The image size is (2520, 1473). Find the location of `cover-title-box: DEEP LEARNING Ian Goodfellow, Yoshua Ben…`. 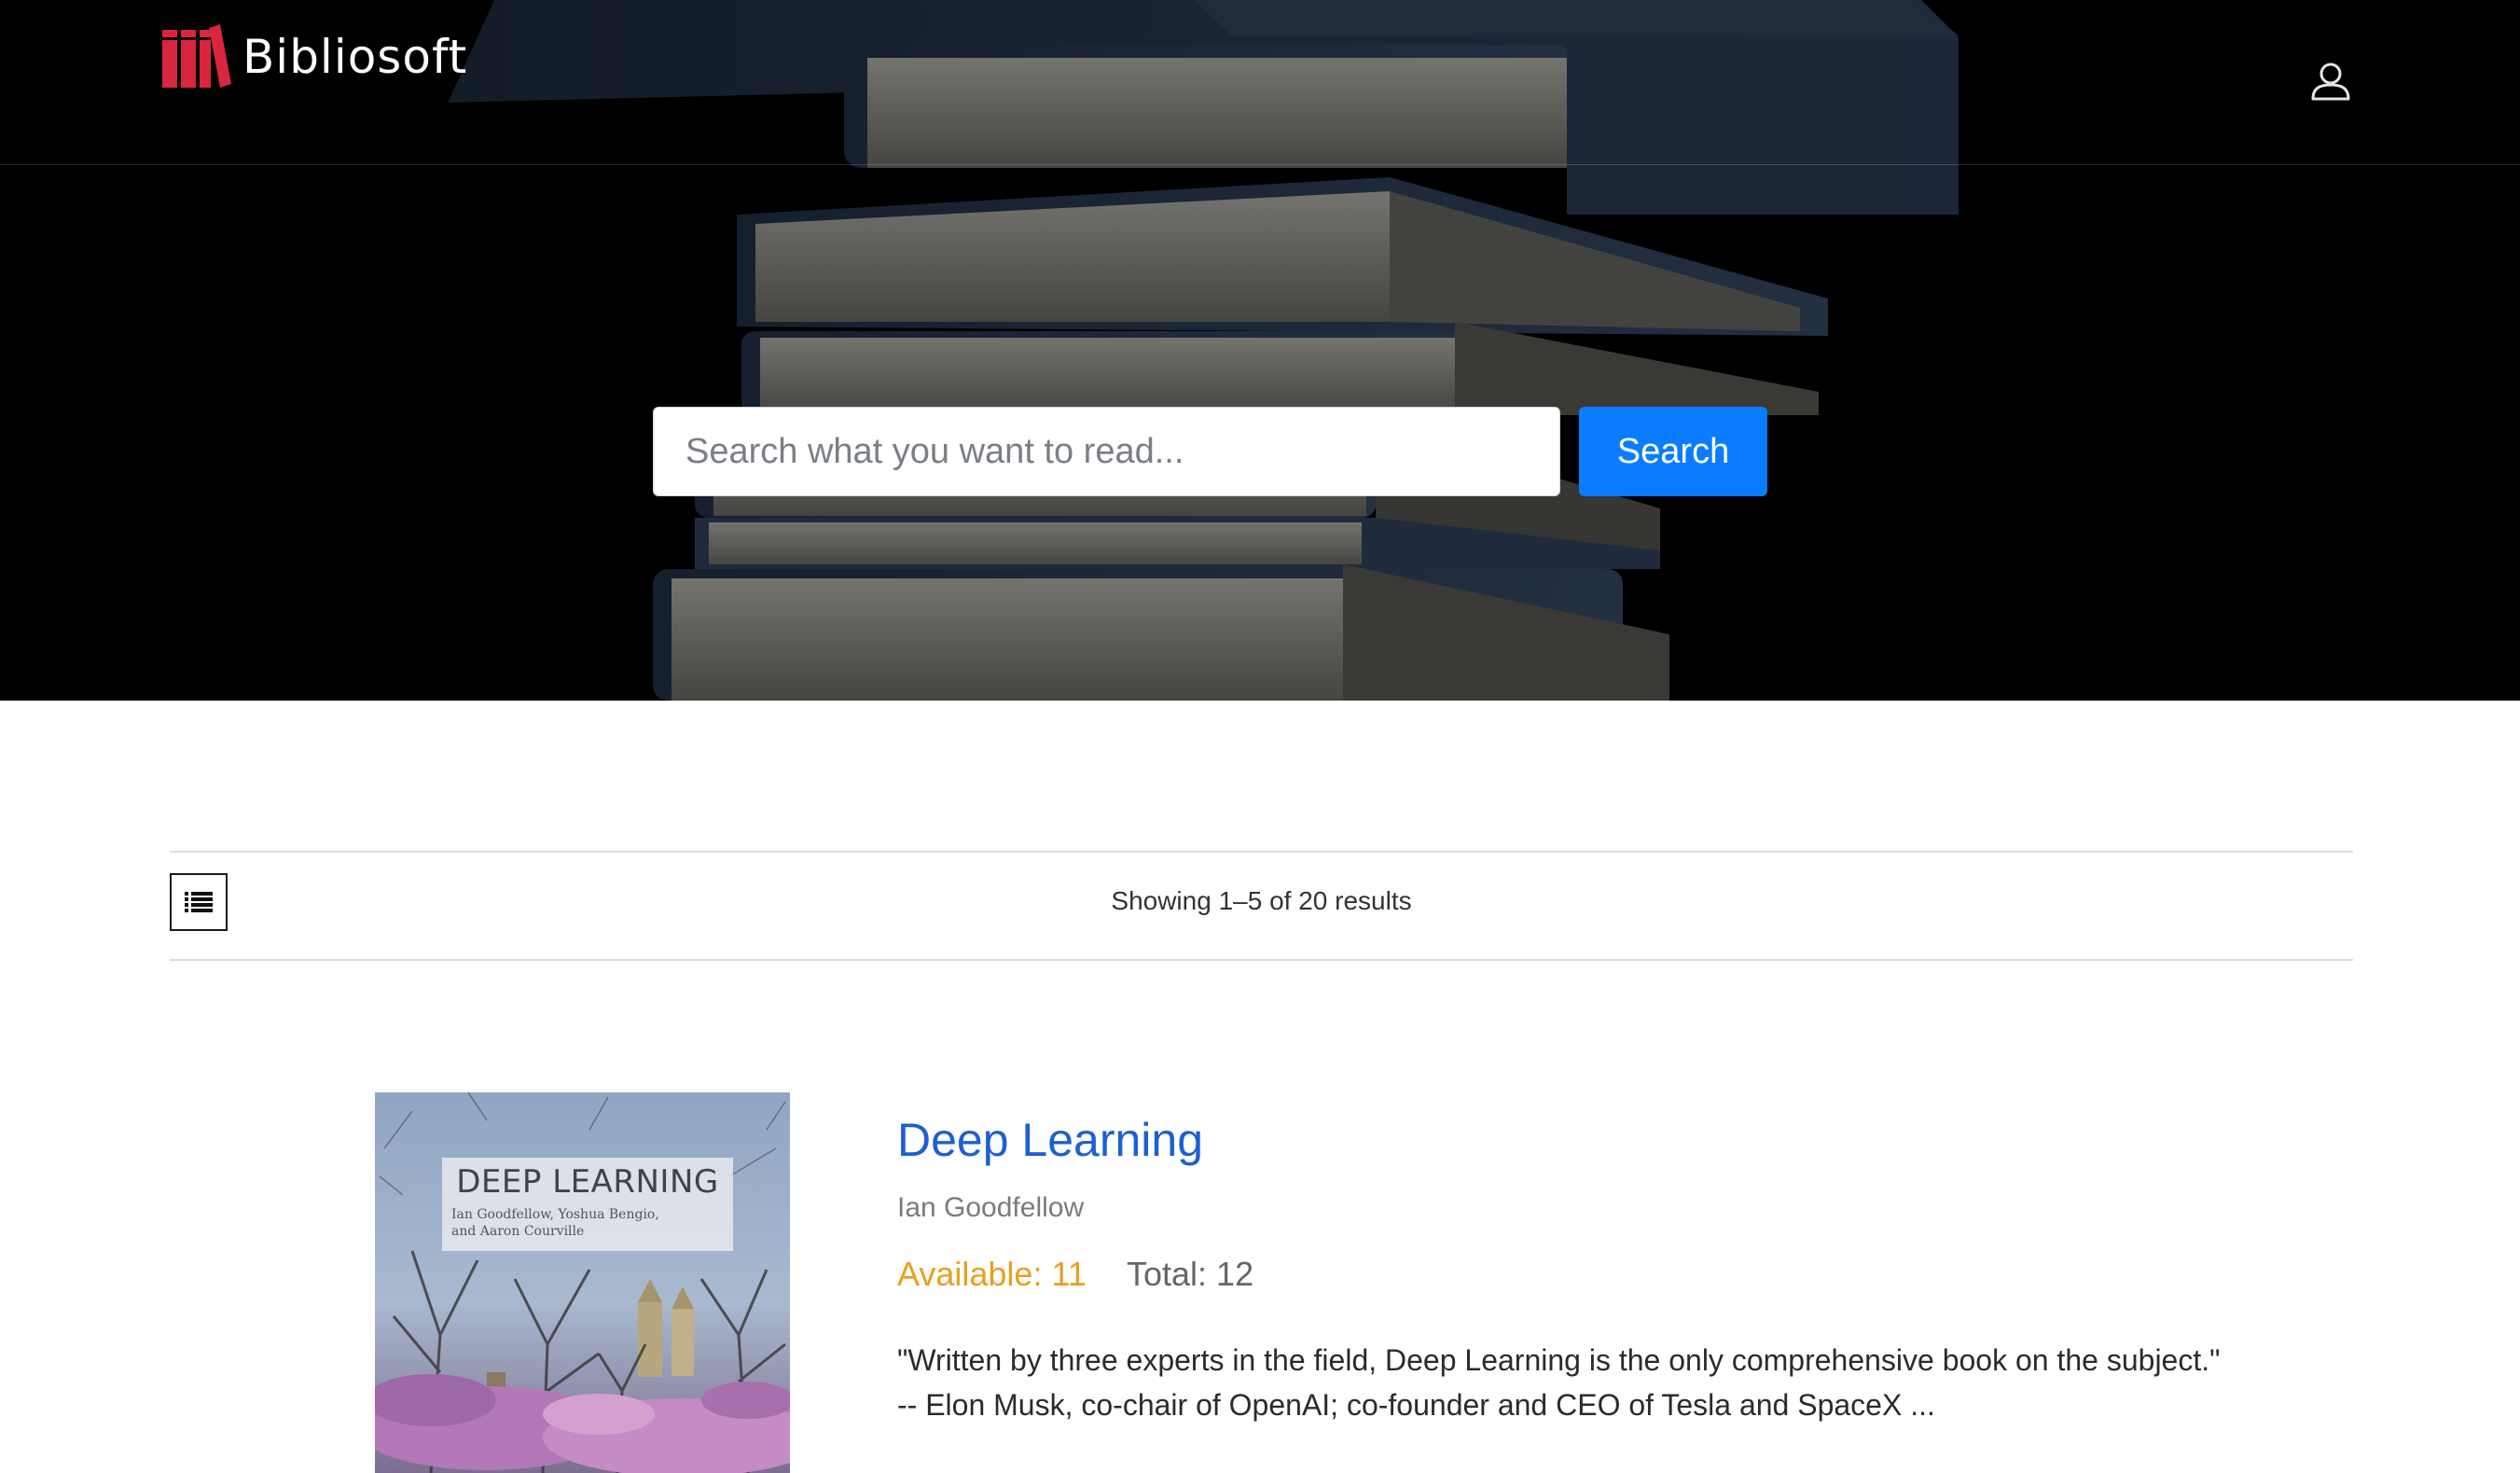

cover-title-box: DEEP LEARNING Ian Goodfellow, Yoshua Ben… is located at coordinates (587, 1204).